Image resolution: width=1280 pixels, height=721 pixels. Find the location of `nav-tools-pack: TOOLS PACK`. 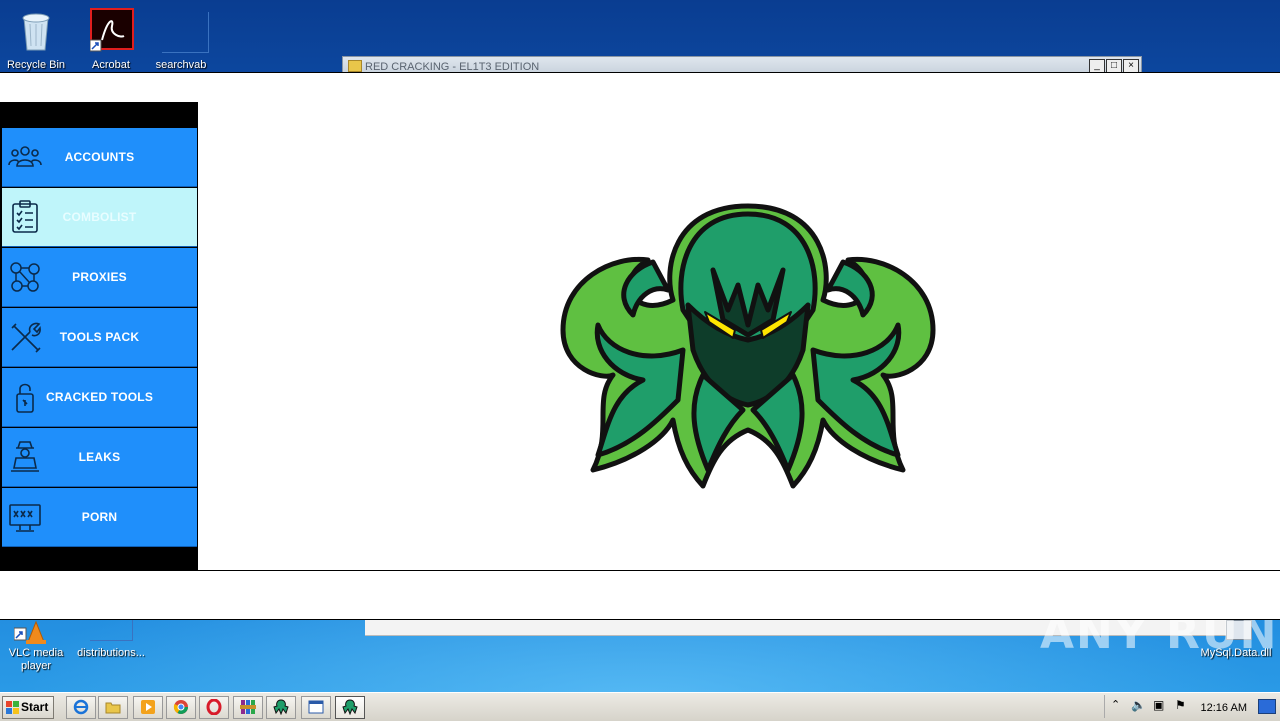

nav-tools-pack: TOOLS PACK is located at coordinates (99, 337).